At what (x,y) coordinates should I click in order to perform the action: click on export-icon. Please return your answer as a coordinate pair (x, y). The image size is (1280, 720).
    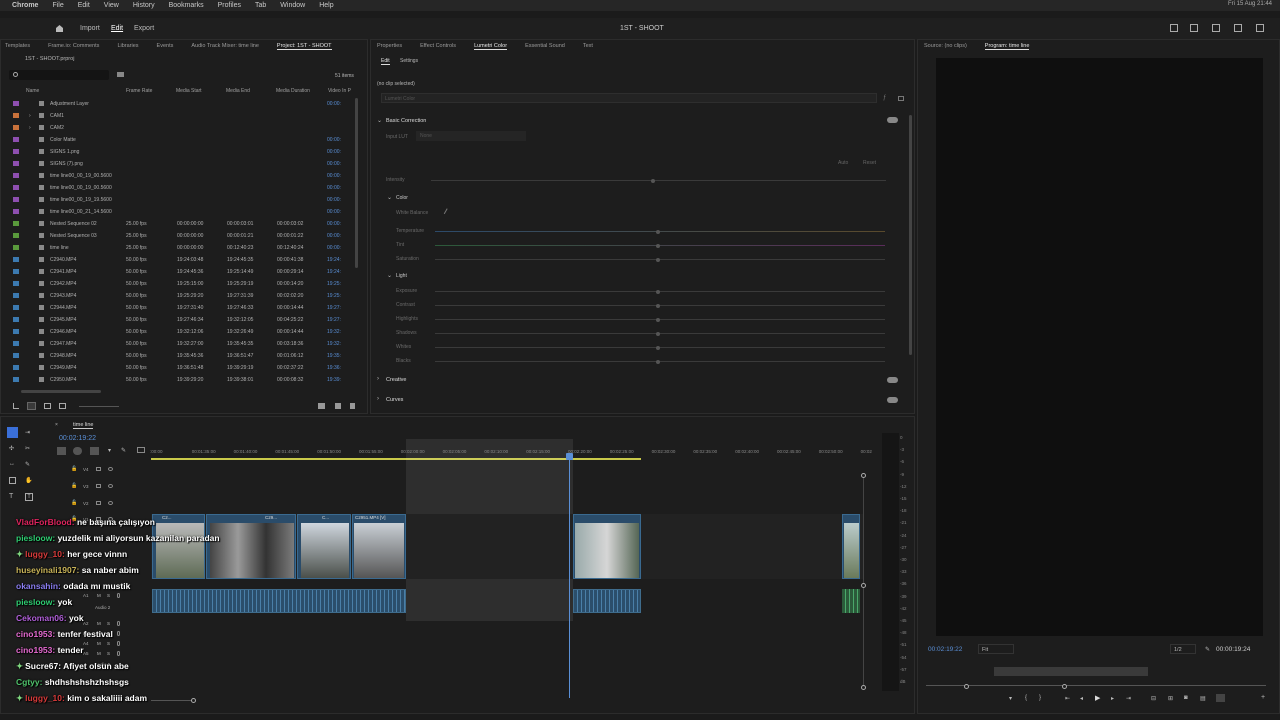
    Looking at the image, I should click on (1194, 28).